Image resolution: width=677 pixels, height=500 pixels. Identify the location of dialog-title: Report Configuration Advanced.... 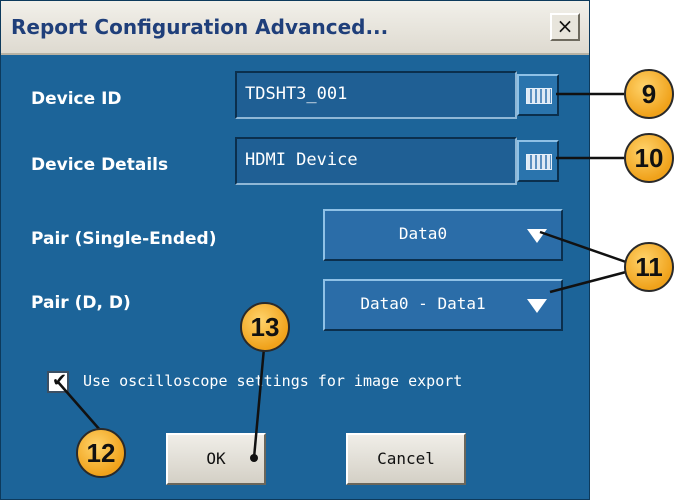
(200, 27).